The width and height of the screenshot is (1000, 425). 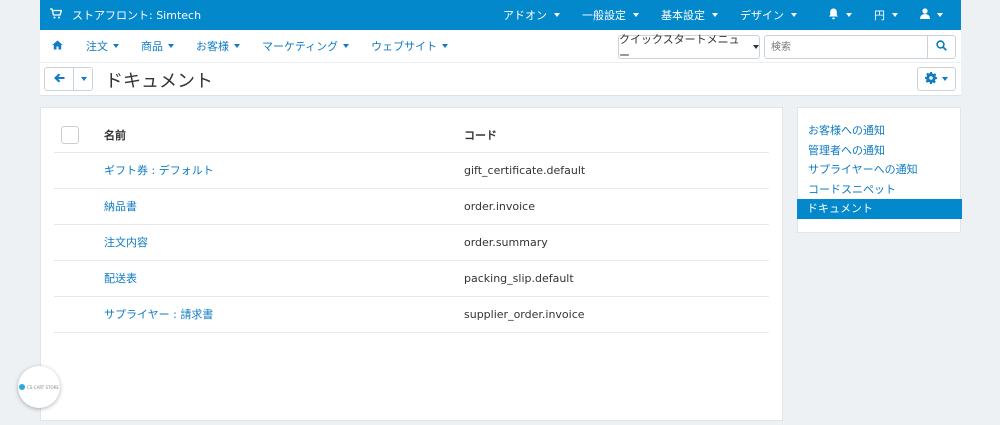 I want to click on table-header-row: 名前 コード, so click(x=411, y=135).